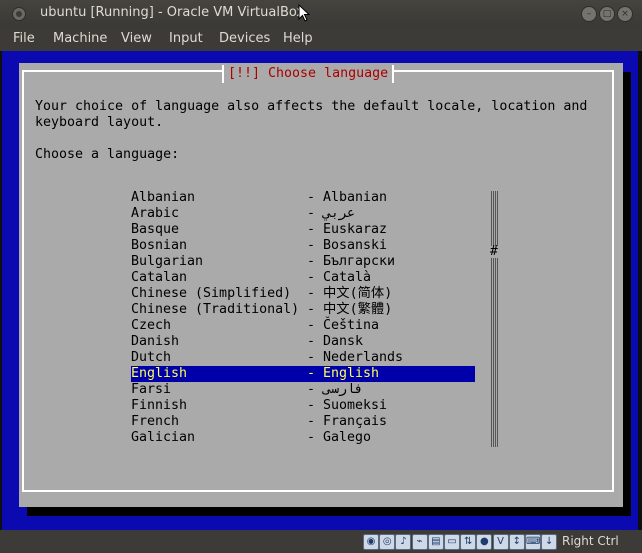  I want to click on mouse-integration-icon: ↕, so click(516, 542).